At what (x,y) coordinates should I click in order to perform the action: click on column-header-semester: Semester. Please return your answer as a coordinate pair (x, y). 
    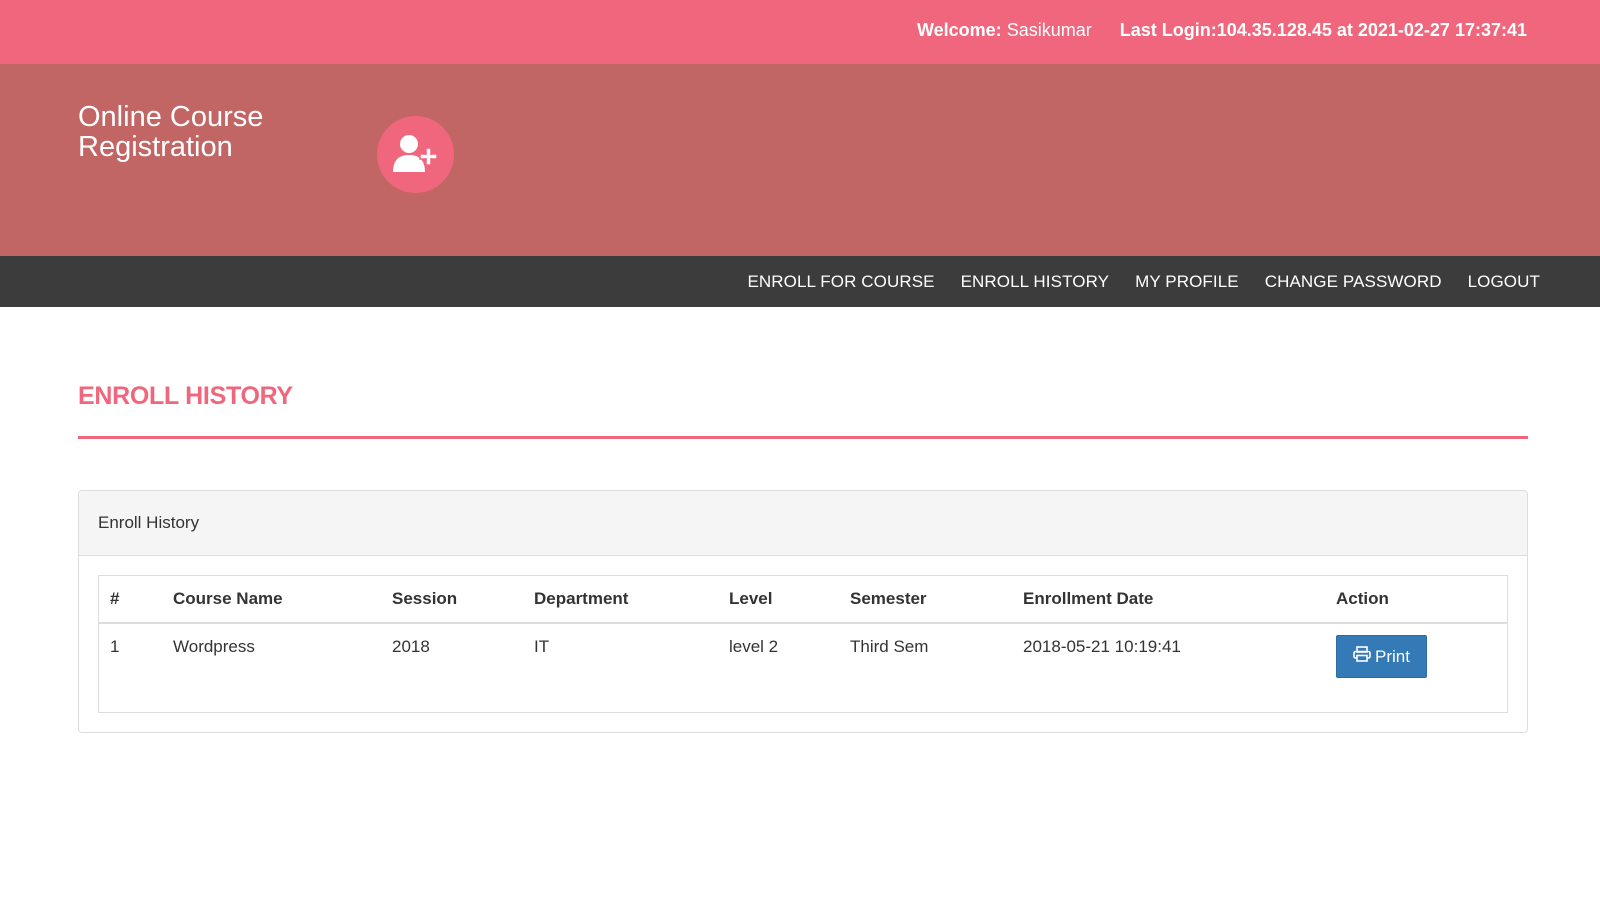
    Looking at the image, I should click on (925, 600).